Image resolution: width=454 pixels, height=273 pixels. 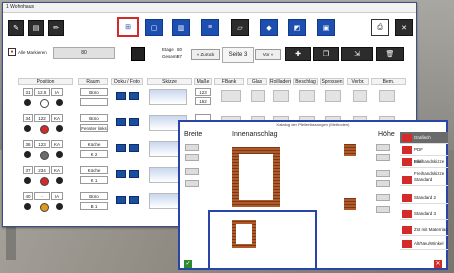 I want to click on row-room-detail: Fenster links, so click(x=94, y=128).